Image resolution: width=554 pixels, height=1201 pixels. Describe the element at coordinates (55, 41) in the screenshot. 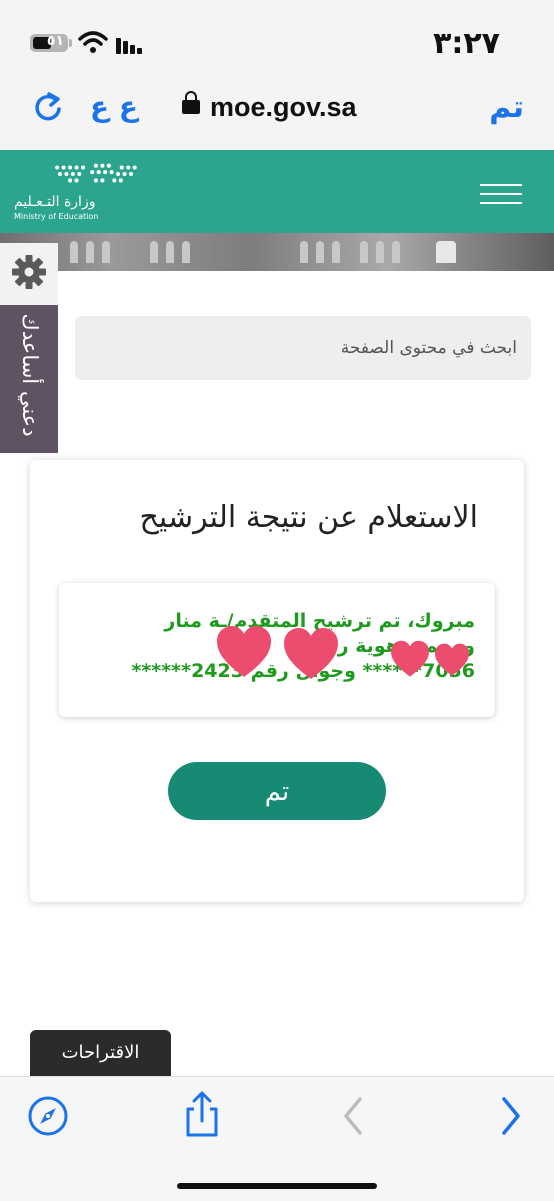

I see `battery-level: ٥١` at that location.